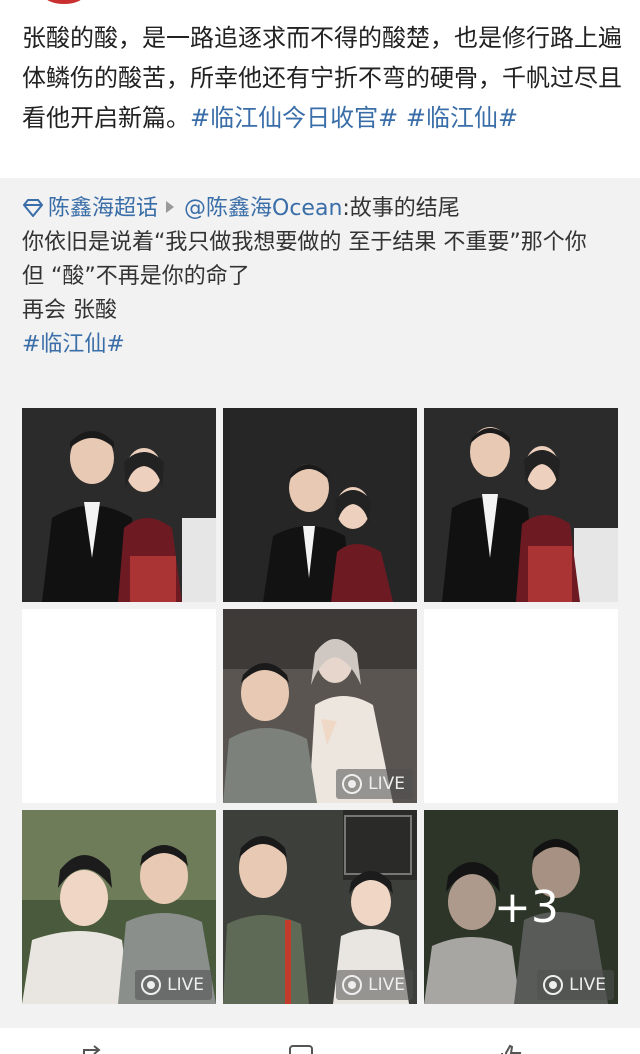 The image size is (640, 1054). I want to click on like-button, so click(511, 1049).